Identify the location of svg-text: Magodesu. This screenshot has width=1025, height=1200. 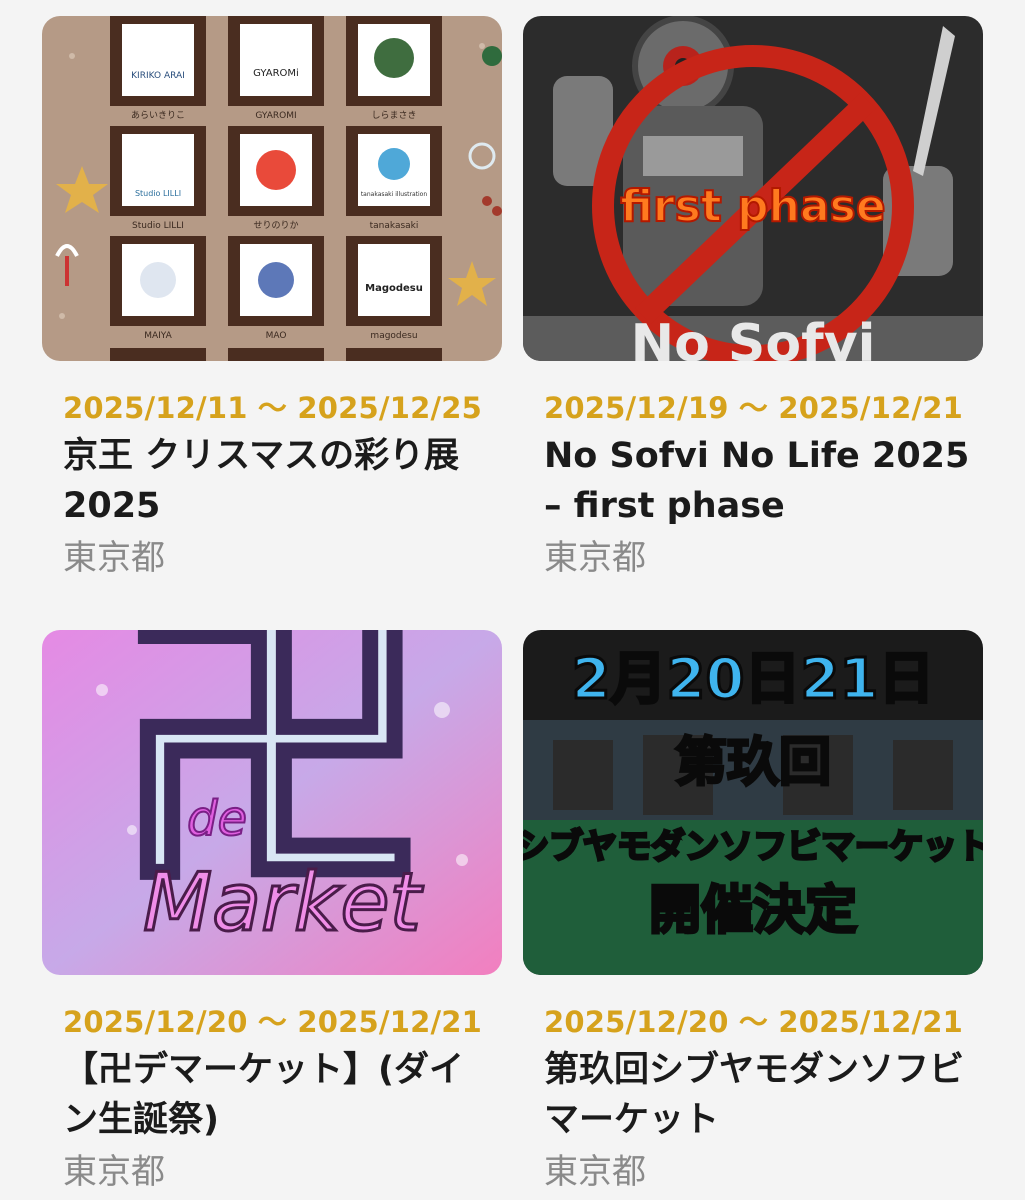
(394, 288).